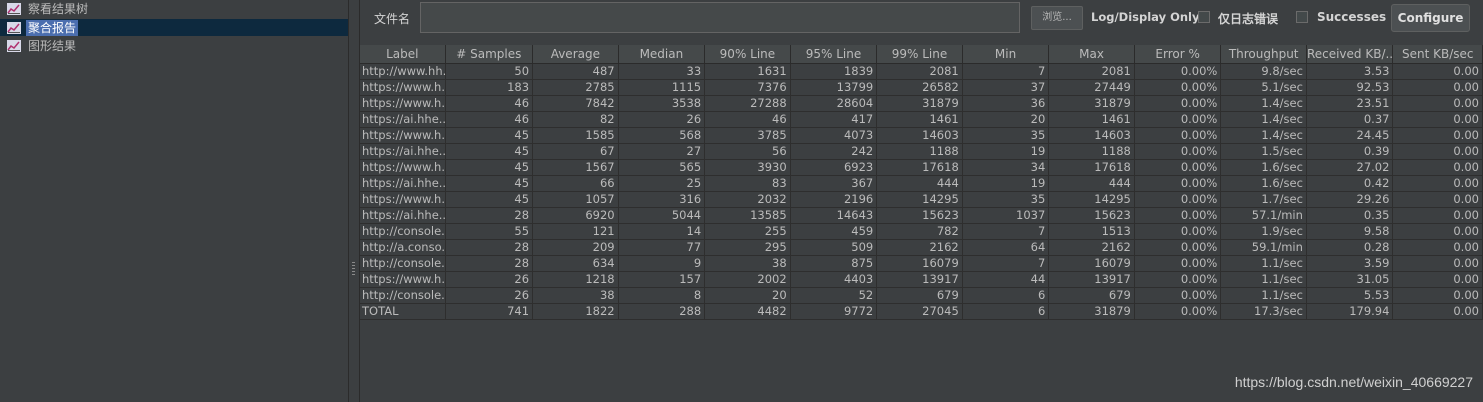 The width and height of the screenshot is (1483, 402). What do you see at coordinates (576, 264) in the screenshot?
I see `table-cell: 634` at bounding box center [576, 264].